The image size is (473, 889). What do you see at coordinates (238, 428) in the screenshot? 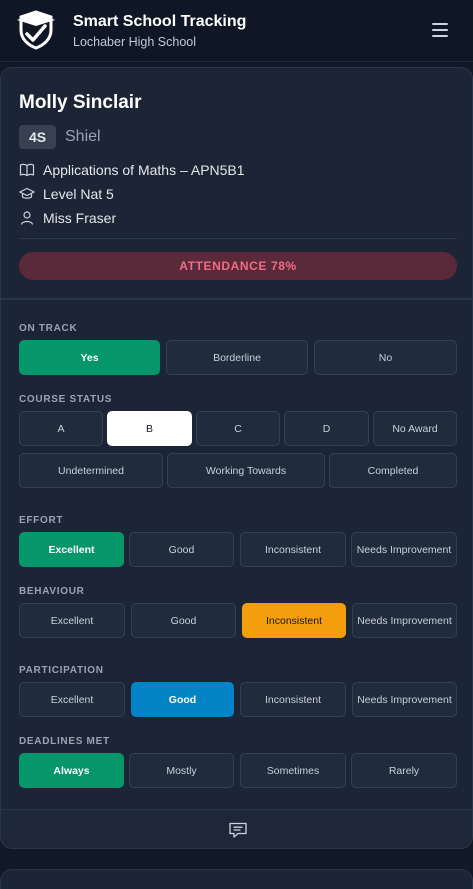
I see `course-status-option-c: C` at bounding box center [238, 428].